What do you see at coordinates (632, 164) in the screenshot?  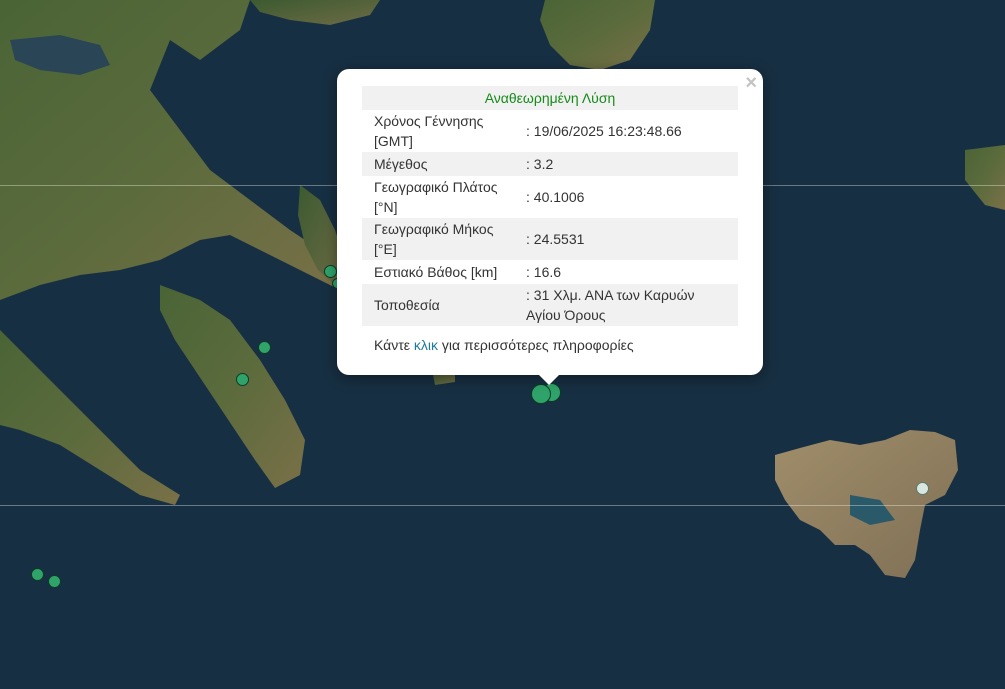 I see `row-value-magnitude: : 3.2` at bounding box center [632, 164].